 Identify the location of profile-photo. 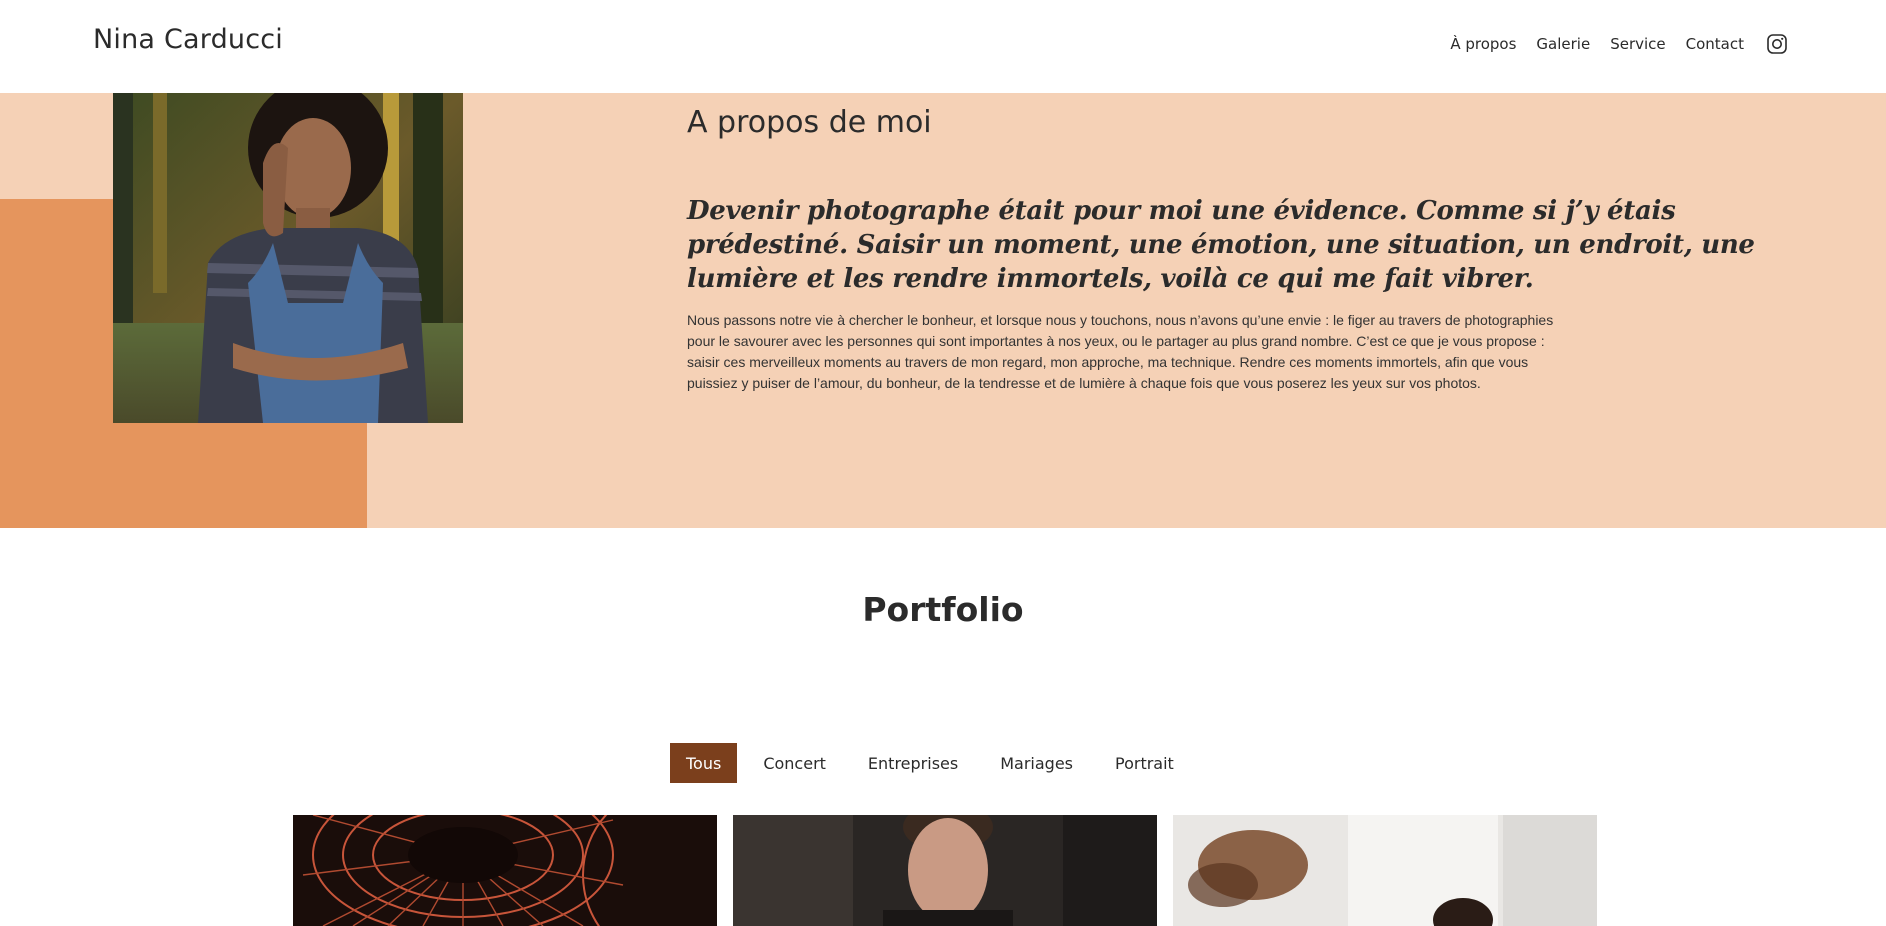
(288, 258).